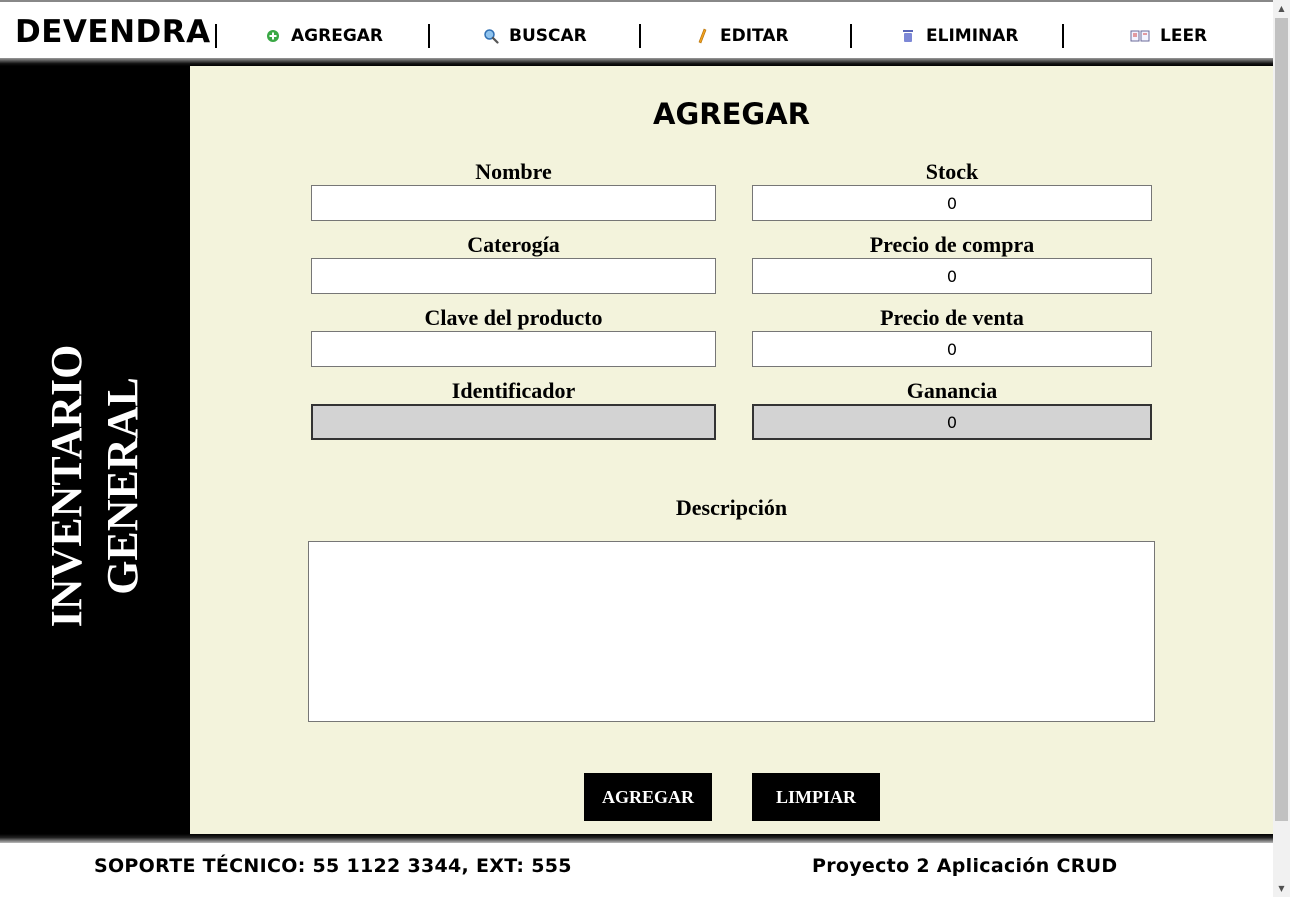  What do you see at coordinates (952, 171) in the screenshot?
I see `stock-label: Stock` at bounding box center [952, 171].